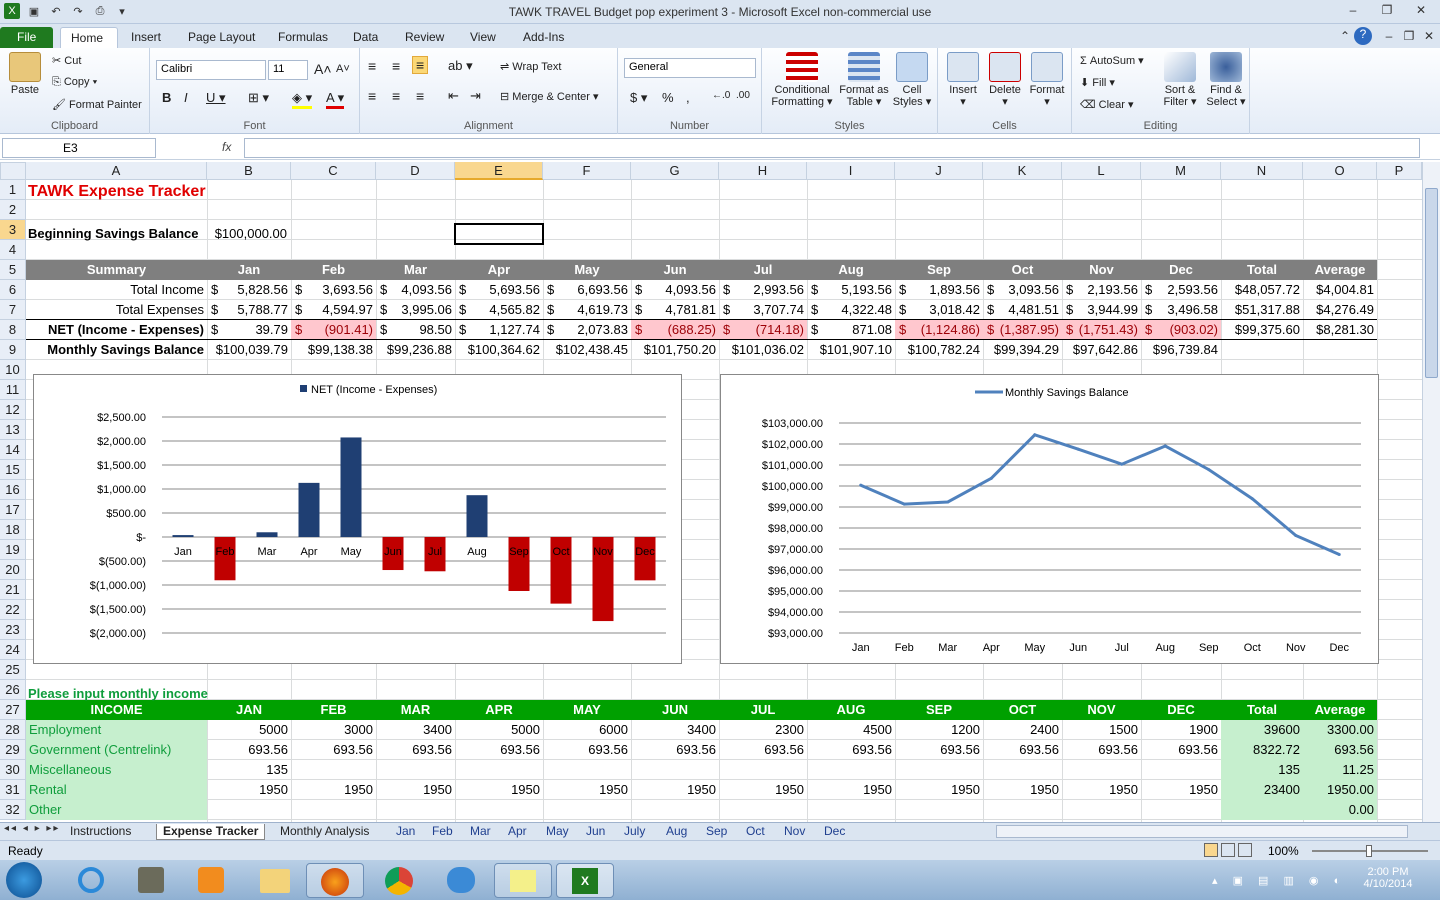 This screenshot has width=1440, height=900. What do you see at coordinates (1345, 37) in the screenshot?
I see `minimize-ribbon-icon: ⌃` at bounding box center [1345, 37].